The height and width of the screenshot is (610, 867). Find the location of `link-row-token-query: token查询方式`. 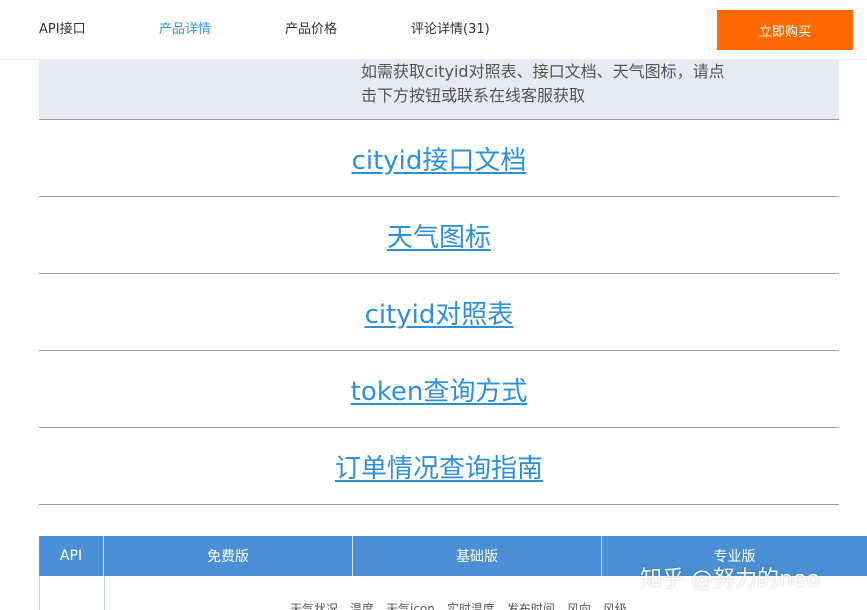

link-row-token-query: token查询方式 is located at coordinates (439, 389).